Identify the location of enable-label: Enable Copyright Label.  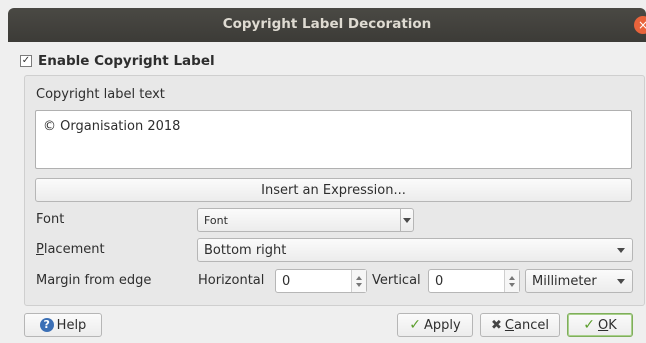
(126, 61).